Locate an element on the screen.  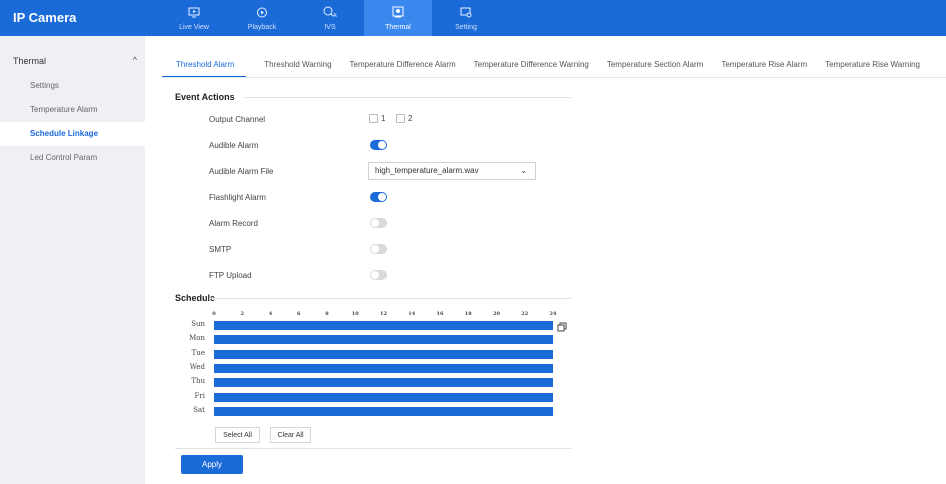
ftp-upload-toggle is located at coordinates (378, 275).